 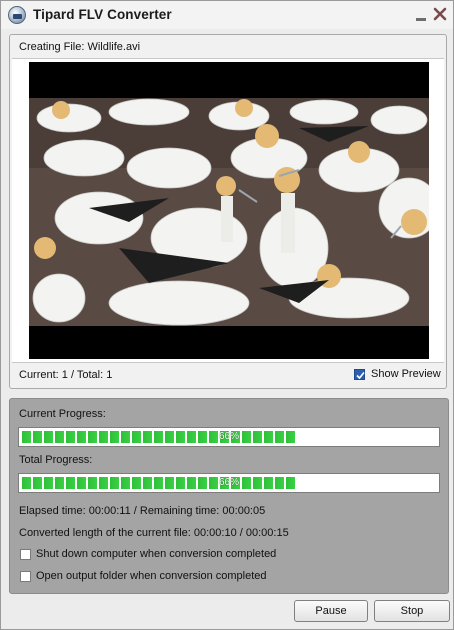 I want to click on pause-button: Pause, so click(x=331, y=611).